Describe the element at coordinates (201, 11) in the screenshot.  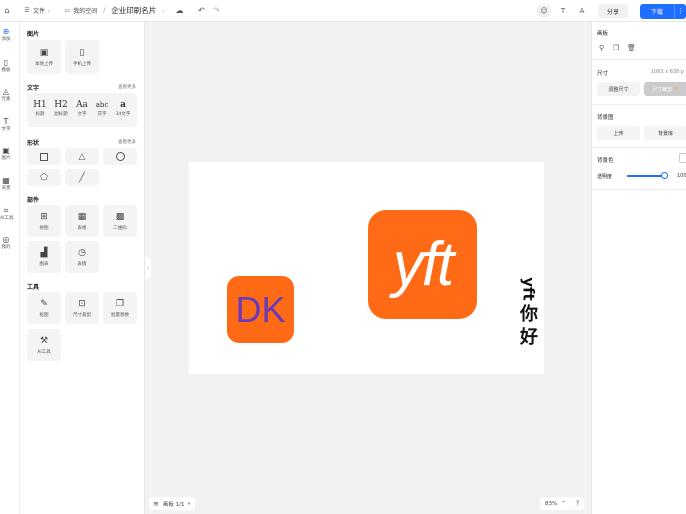
I see `undo-icon: ↶` at that location.